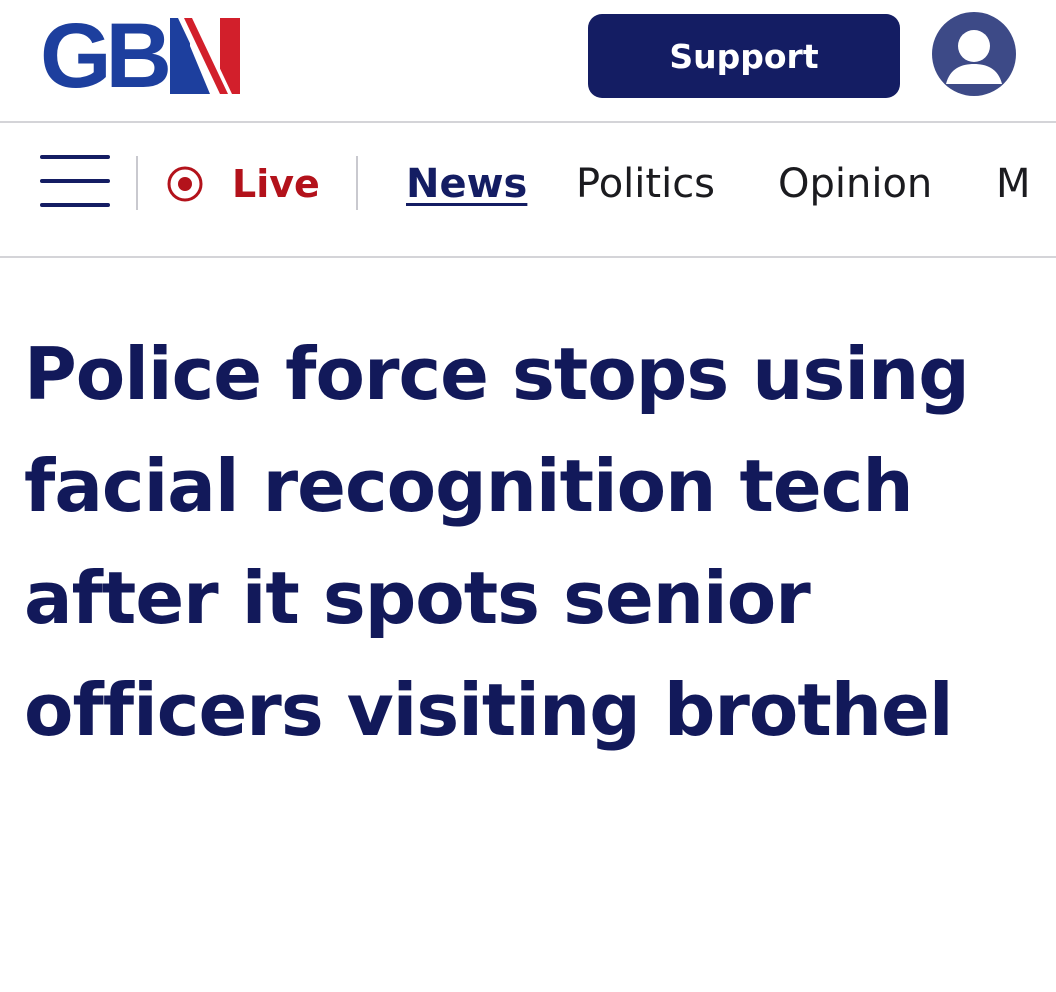  Describe the element at coordinates (645, 184) in the screenshot. I see `nav-item-politics: Politics` at that location.